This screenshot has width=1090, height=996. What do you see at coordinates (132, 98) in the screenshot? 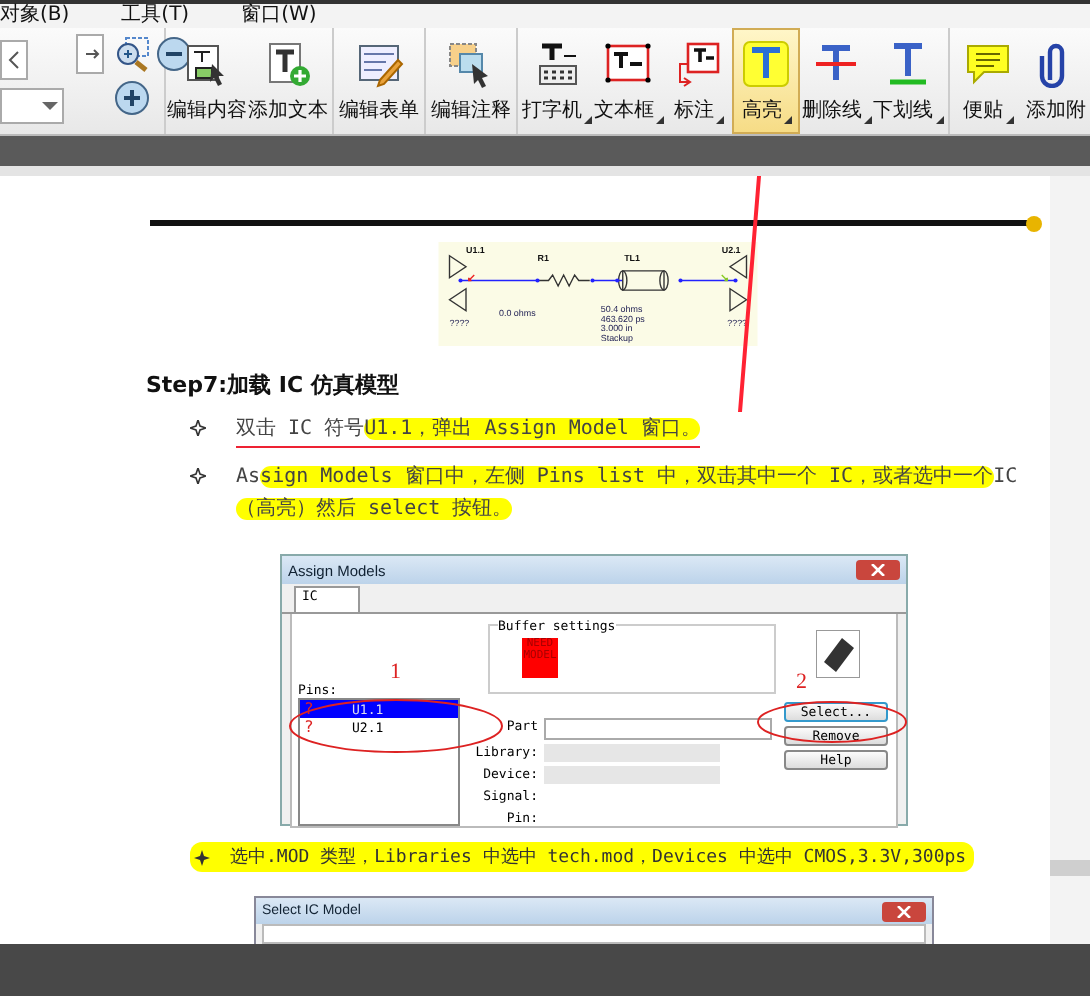
I see `zoom-in-icon` at bounding box center [132, 98].